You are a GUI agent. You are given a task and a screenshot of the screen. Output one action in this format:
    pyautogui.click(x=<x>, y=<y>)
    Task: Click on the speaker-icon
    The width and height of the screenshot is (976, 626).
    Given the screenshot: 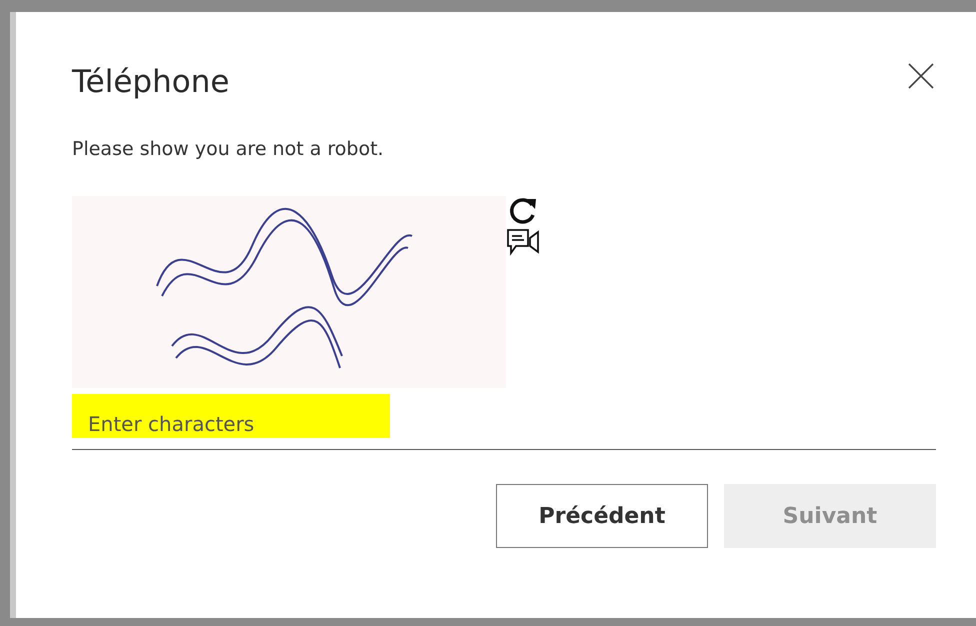 What is the action you would take?
    pyautogui.click(x=523, y=242)
    